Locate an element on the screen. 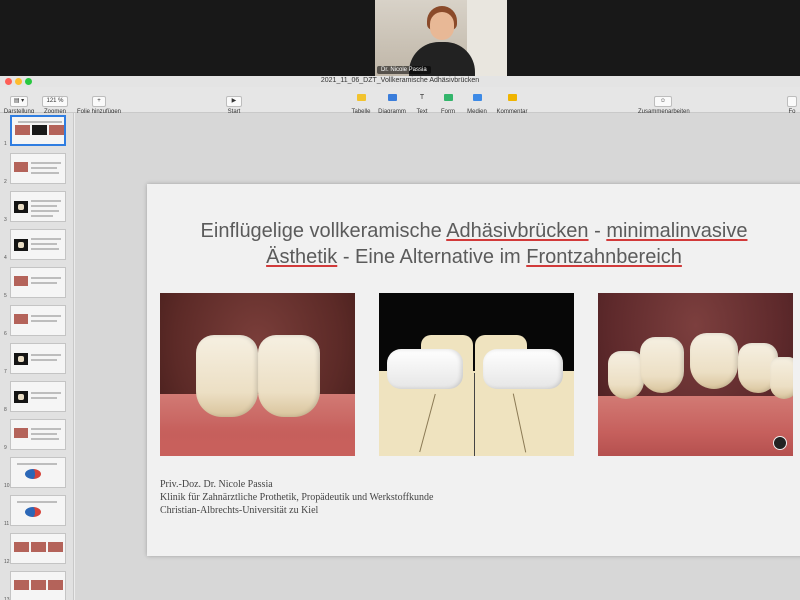 The height and width of the screenshot is (600, 800). chart-button: Diagramm is located at coordinates (392, 102).